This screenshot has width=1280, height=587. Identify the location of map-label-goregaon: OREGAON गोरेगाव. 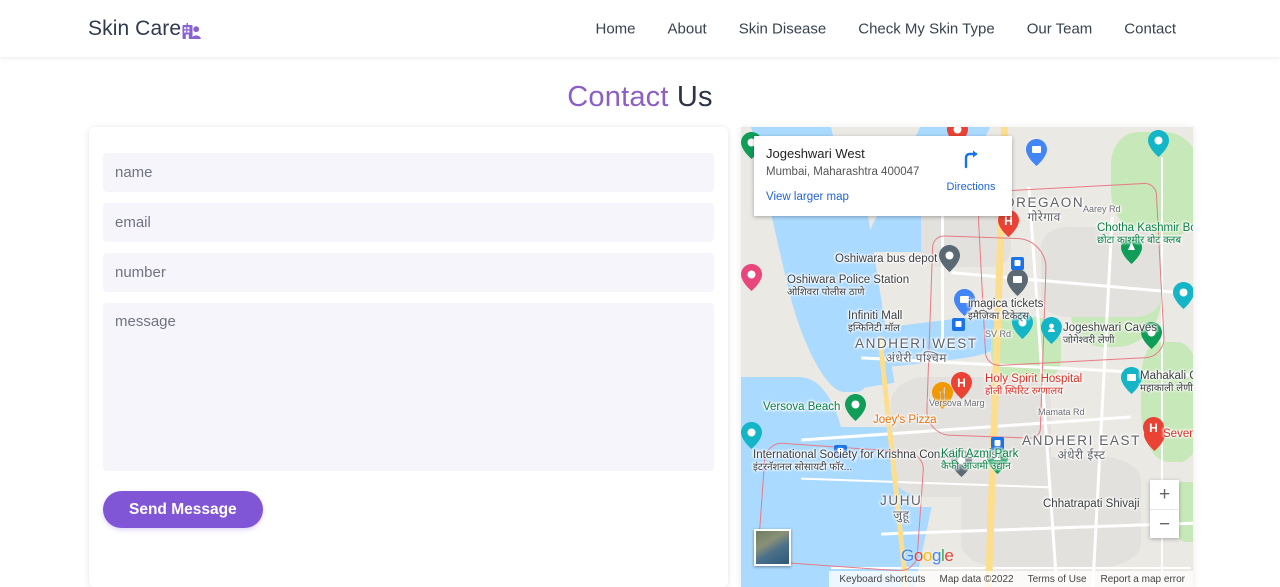
(1044, 209).